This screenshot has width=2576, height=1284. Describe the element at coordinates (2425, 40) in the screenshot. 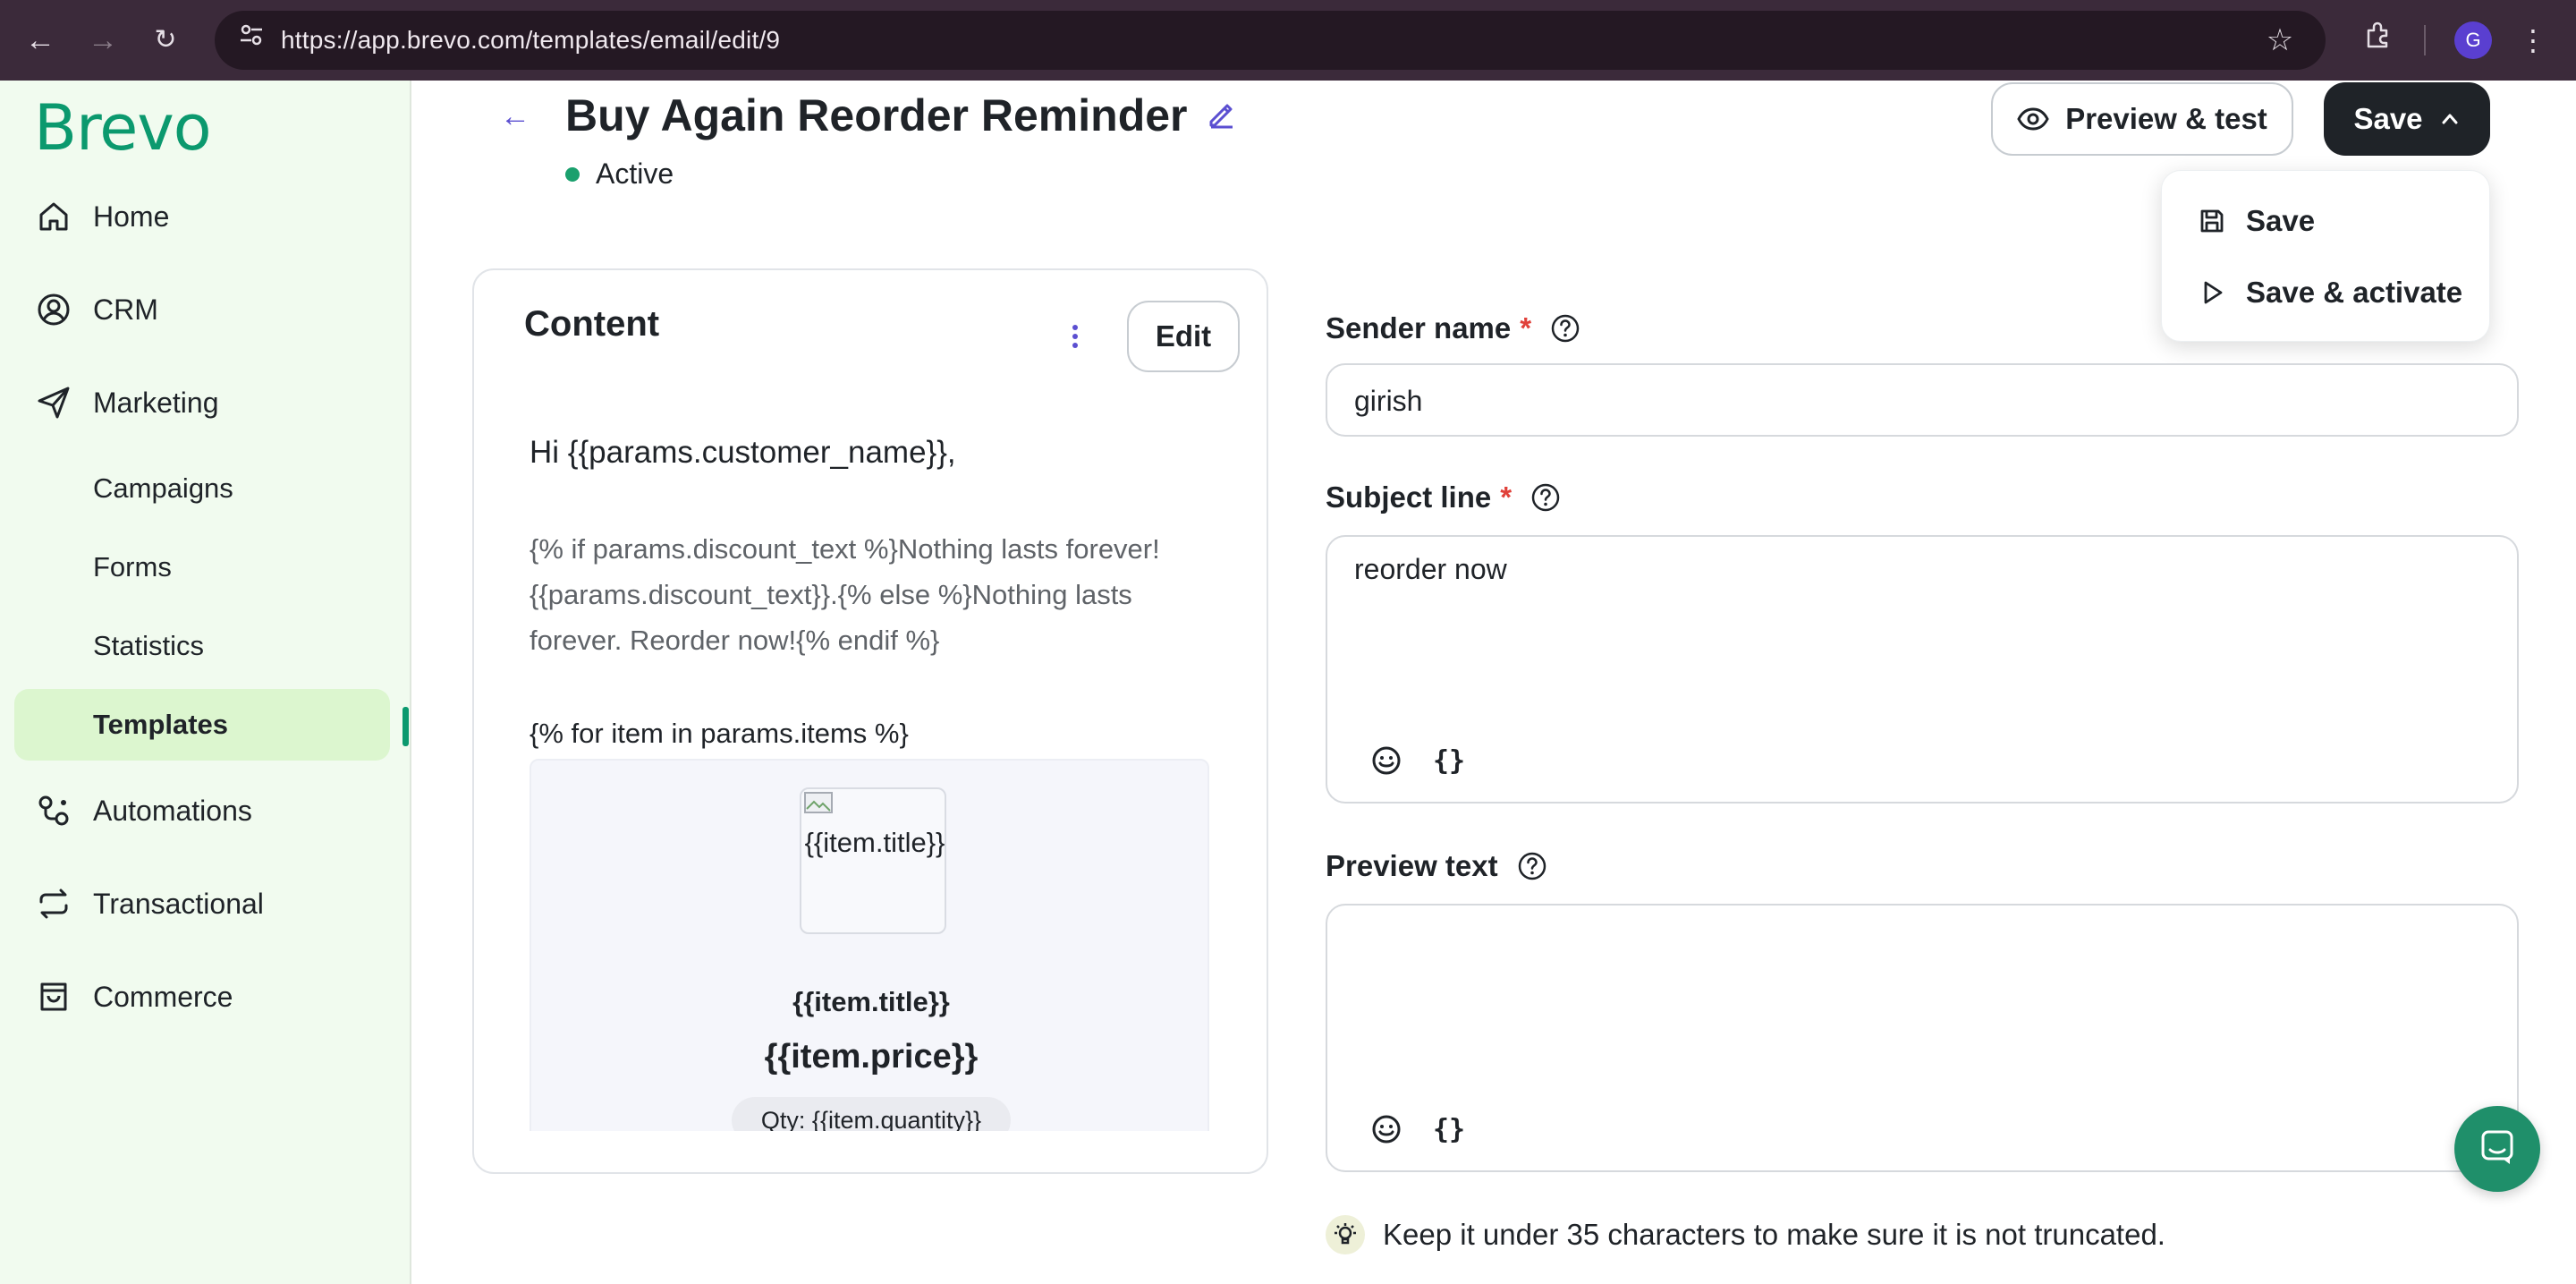

I see `toolbar-divider` at that location.